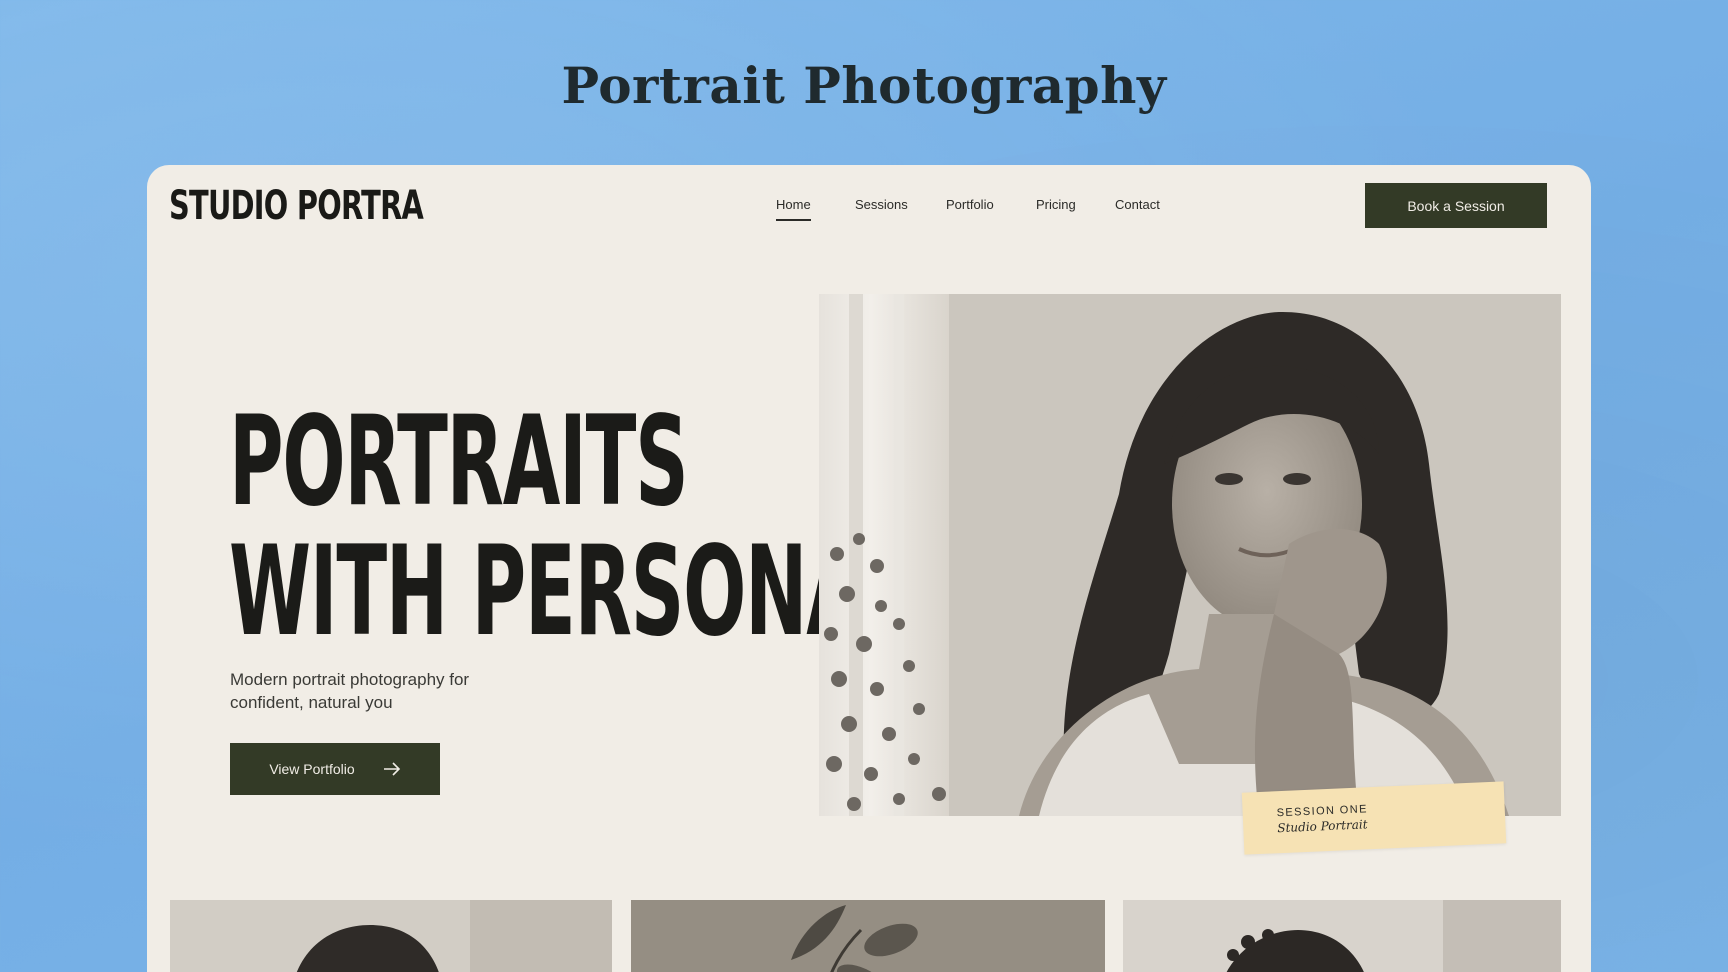  I want to click on page-heading: Portrait Photography, so click(864, 85).